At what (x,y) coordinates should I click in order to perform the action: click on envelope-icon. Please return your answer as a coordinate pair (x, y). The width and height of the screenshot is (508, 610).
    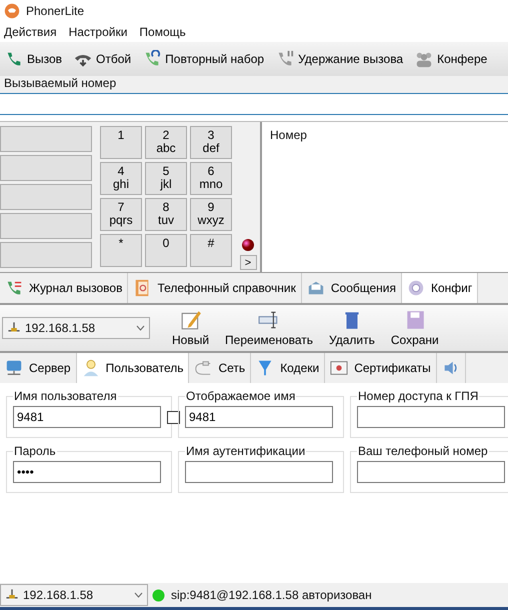
    Looking at the image, I should click on (315, 288).